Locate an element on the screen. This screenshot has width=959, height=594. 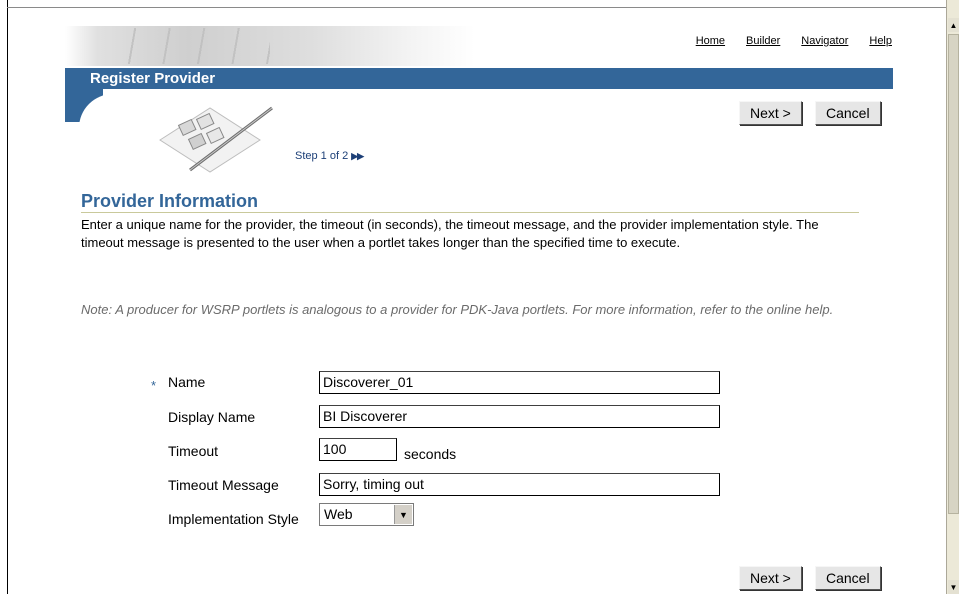
section-title: Provider Information is located at coordinates (170, 201).